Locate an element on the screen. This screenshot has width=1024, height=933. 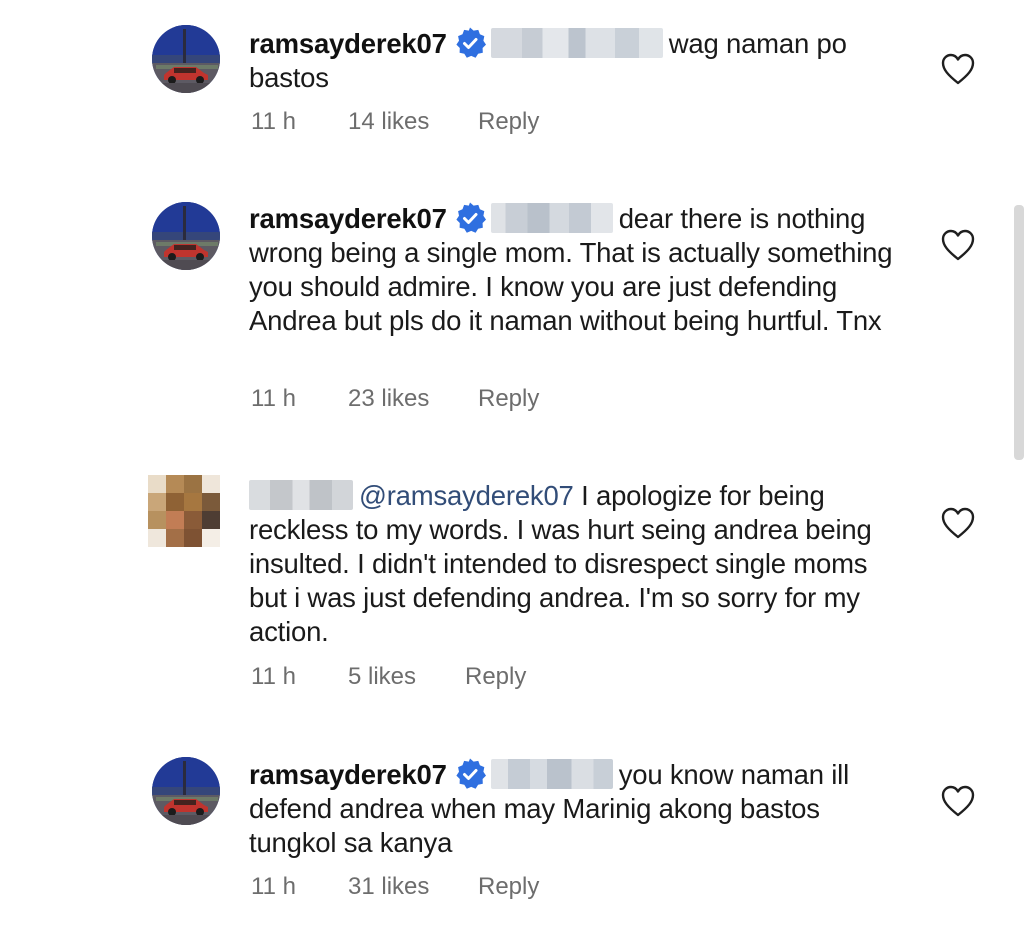
likes-count: 14 likes is located at coordinates (413, 122).